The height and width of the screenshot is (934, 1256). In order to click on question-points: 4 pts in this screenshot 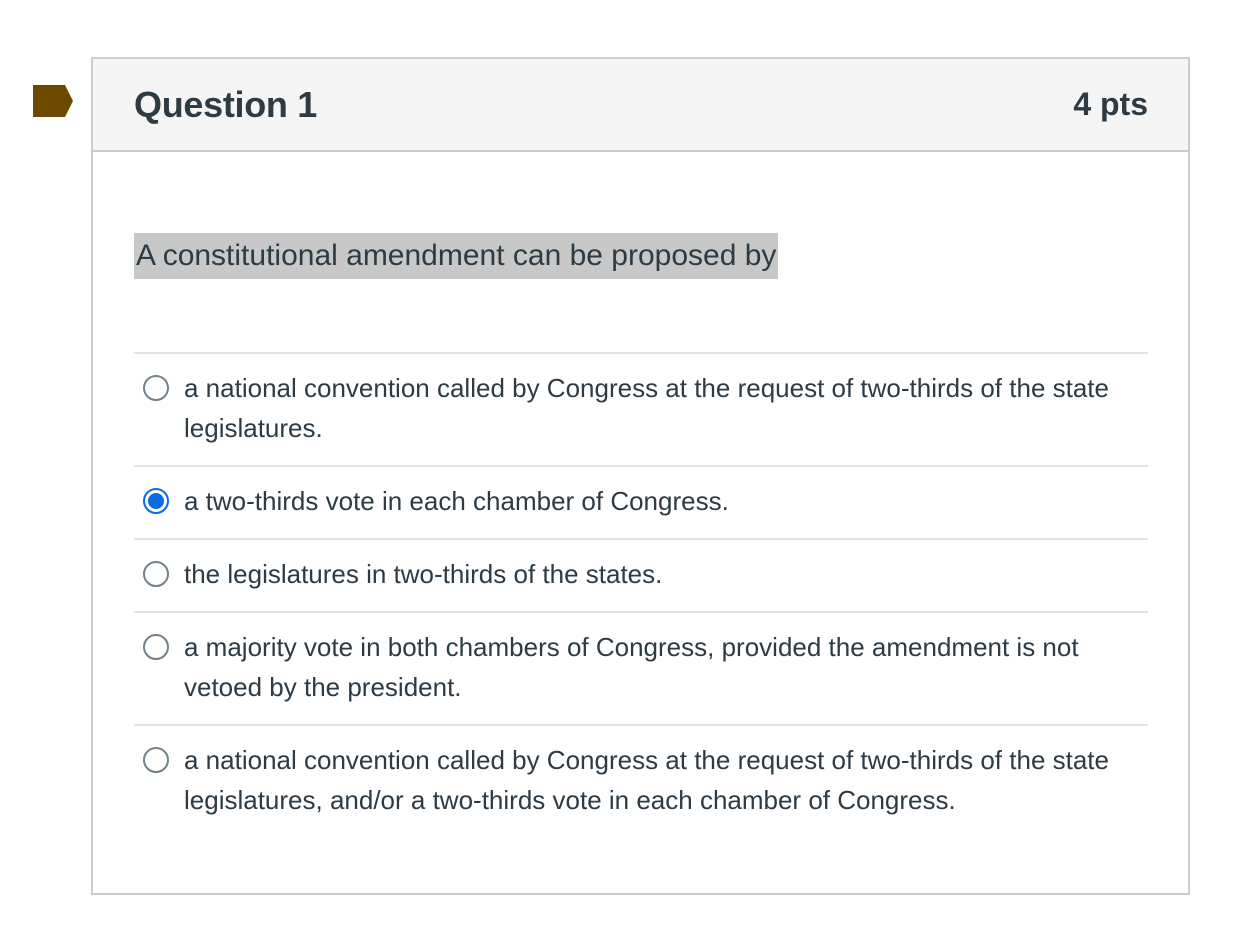, I will do `click(1110, 104)`.